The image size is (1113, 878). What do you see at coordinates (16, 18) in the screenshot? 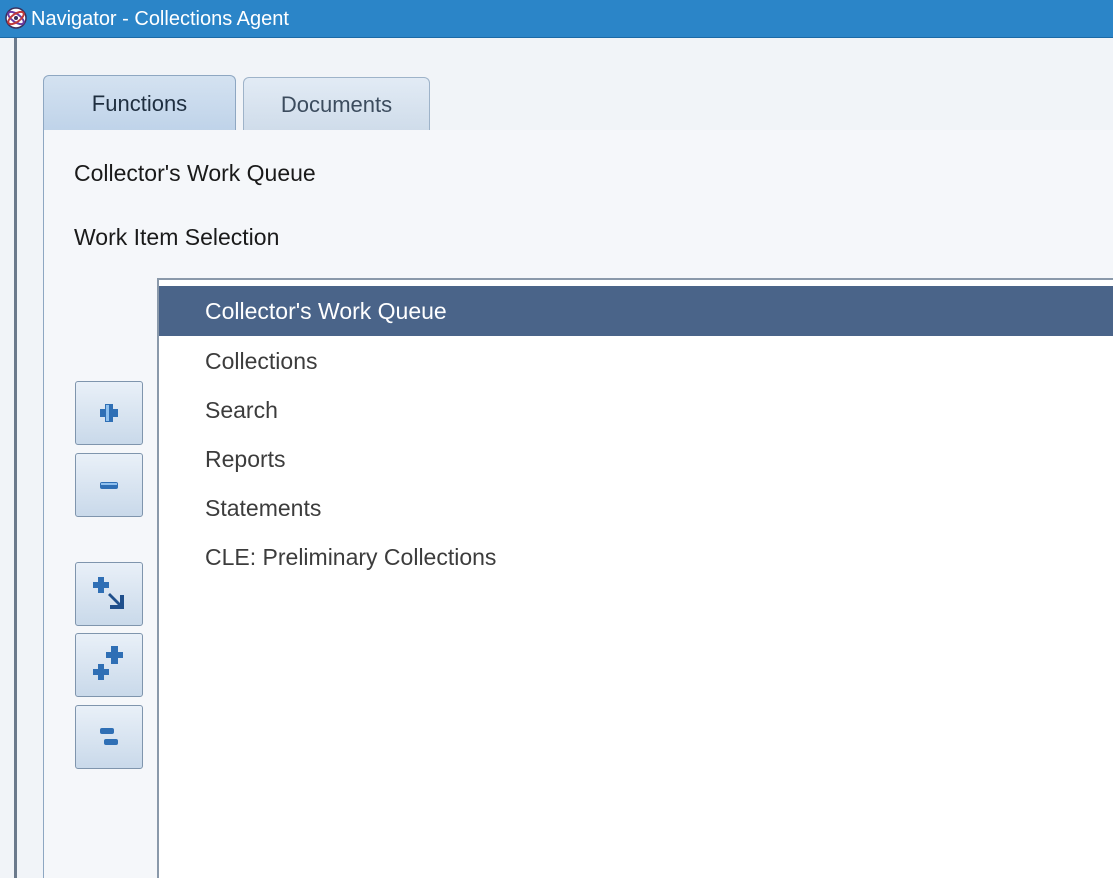
I see `oracle-logo-icon` at bounding box center [16, 18].